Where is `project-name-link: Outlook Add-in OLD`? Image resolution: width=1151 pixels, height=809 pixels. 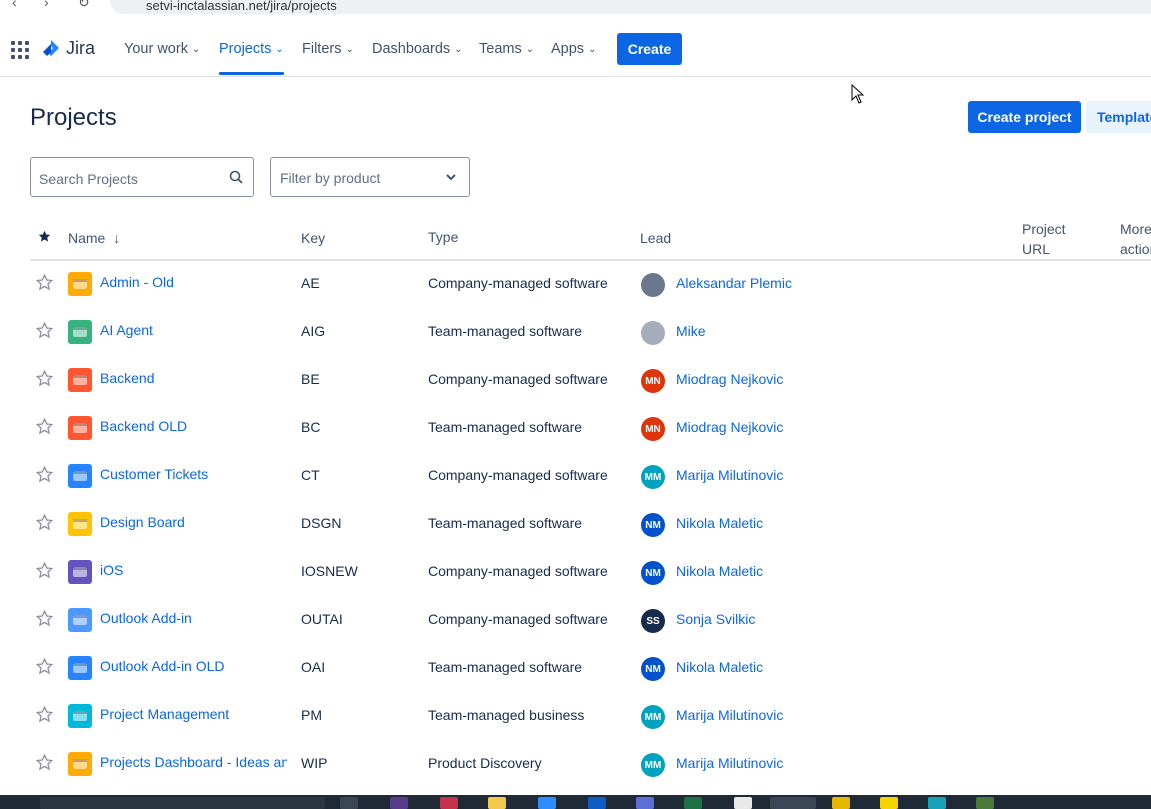
project-name-link: Outlook Add-in OLD is located at coordinates (162, 666).